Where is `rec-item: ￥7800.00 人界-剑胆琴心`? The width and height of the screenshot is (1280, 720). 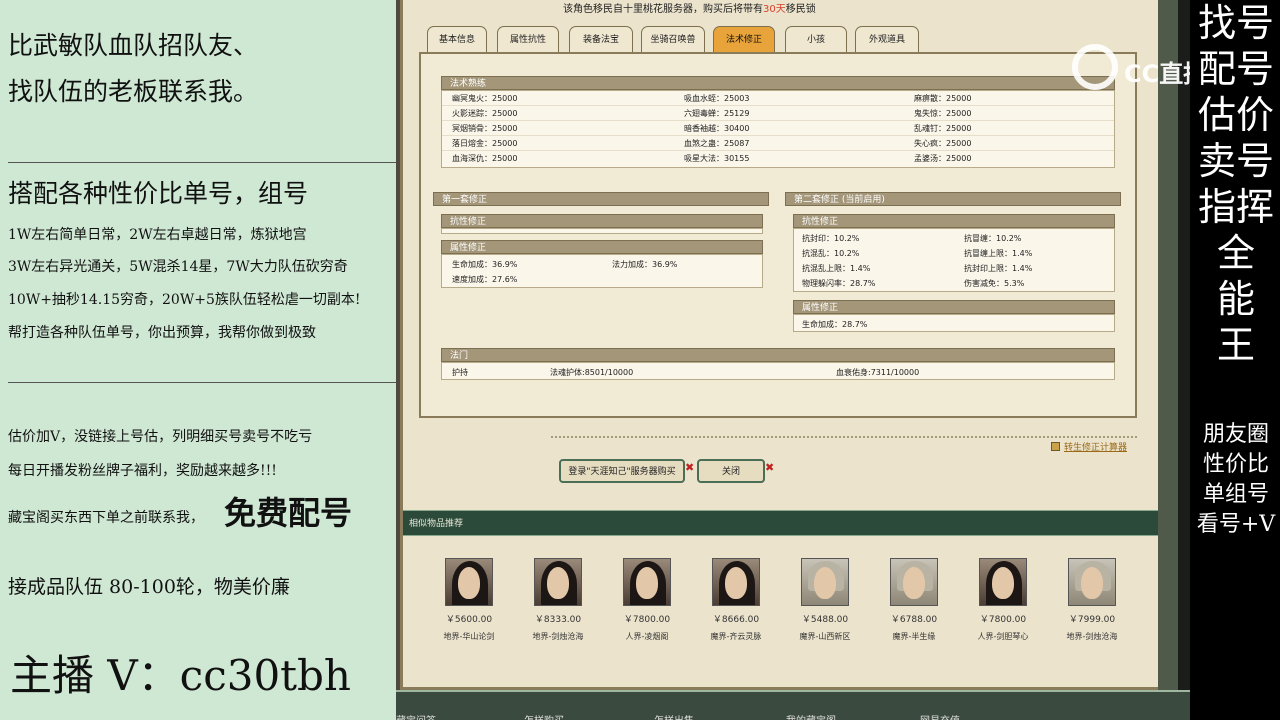
rec-item: ￥7800.00 人界-剑胆琴心 is located at coordinates (1003, 600).